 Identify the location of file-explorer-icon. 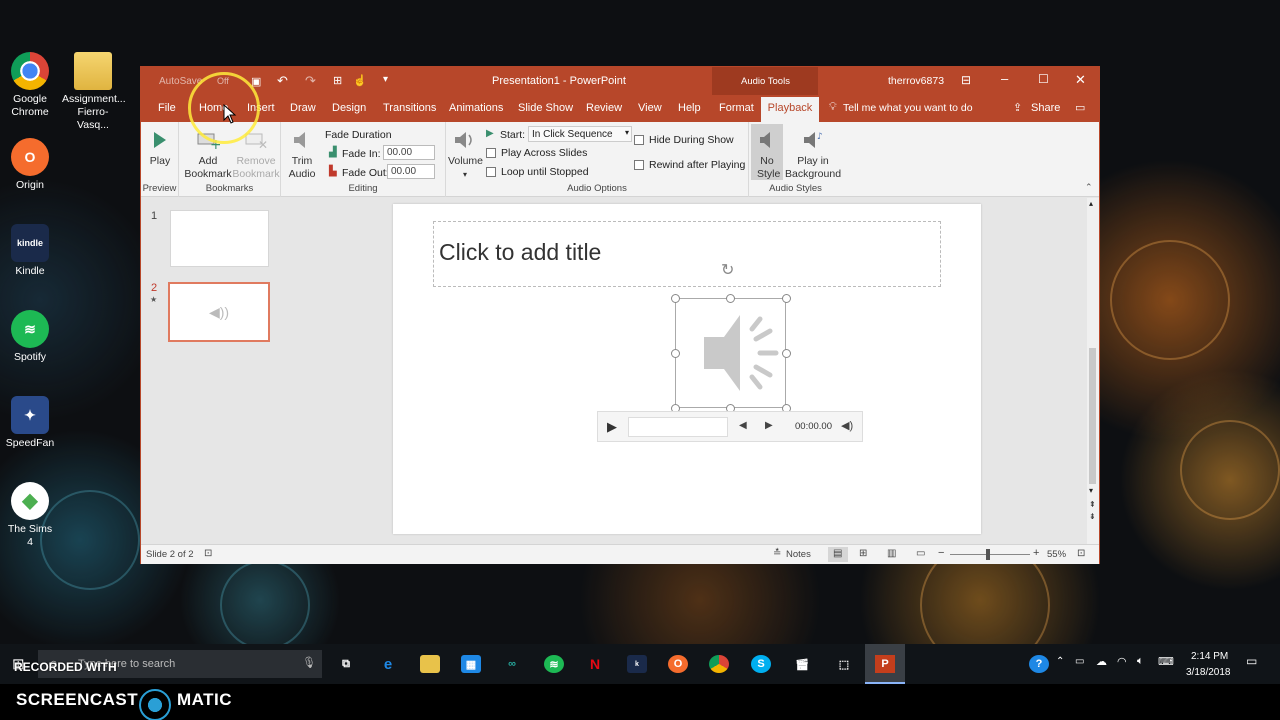
(430, 664).